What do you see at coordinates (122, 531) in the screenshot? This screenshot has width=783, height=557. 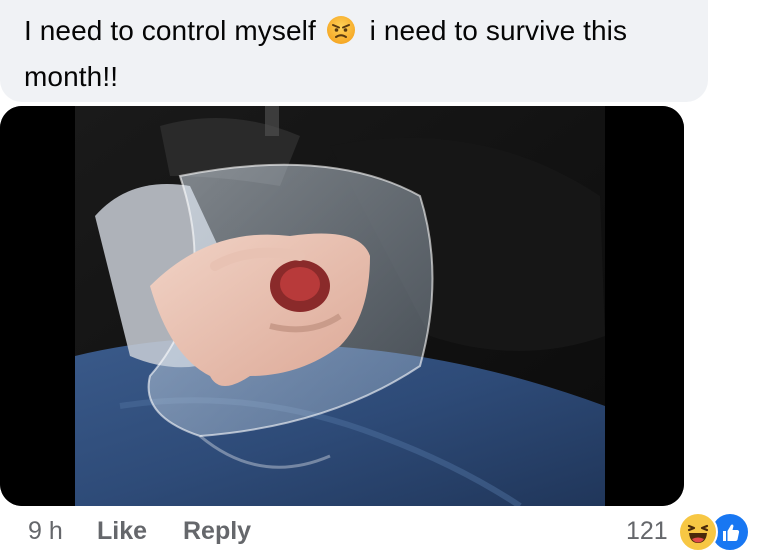 I see `like-button: Like` at bounding box center [122, 531].